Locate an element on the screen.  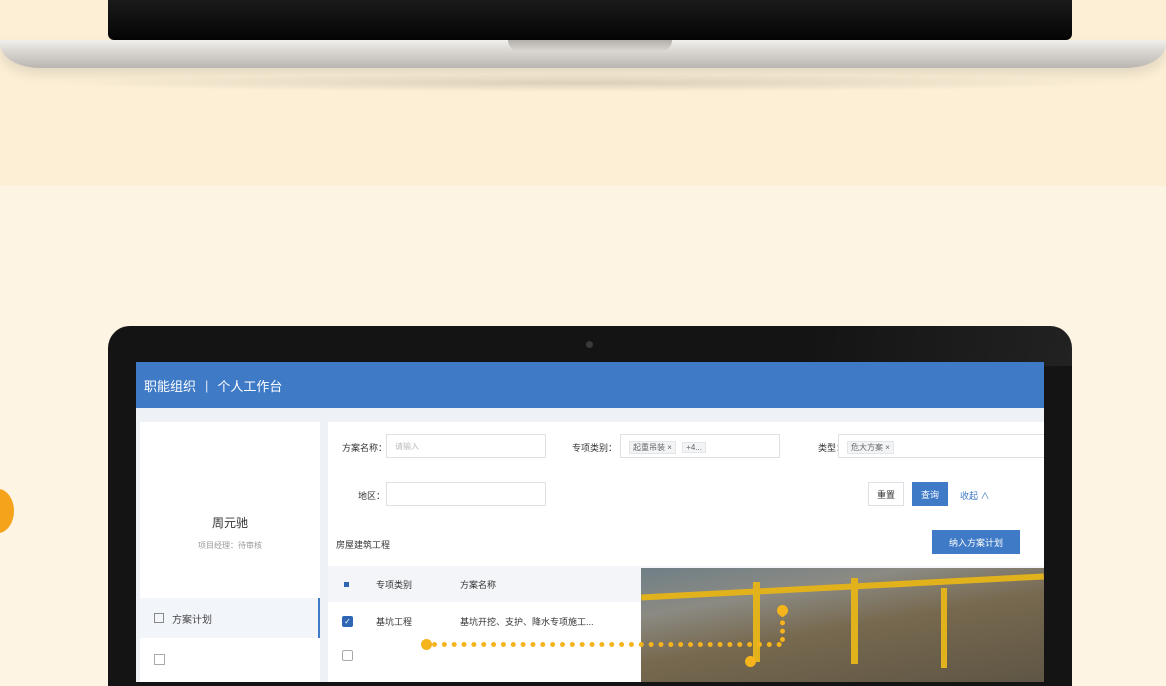
laptop-screen-edge is located at coordinates (590, 20).